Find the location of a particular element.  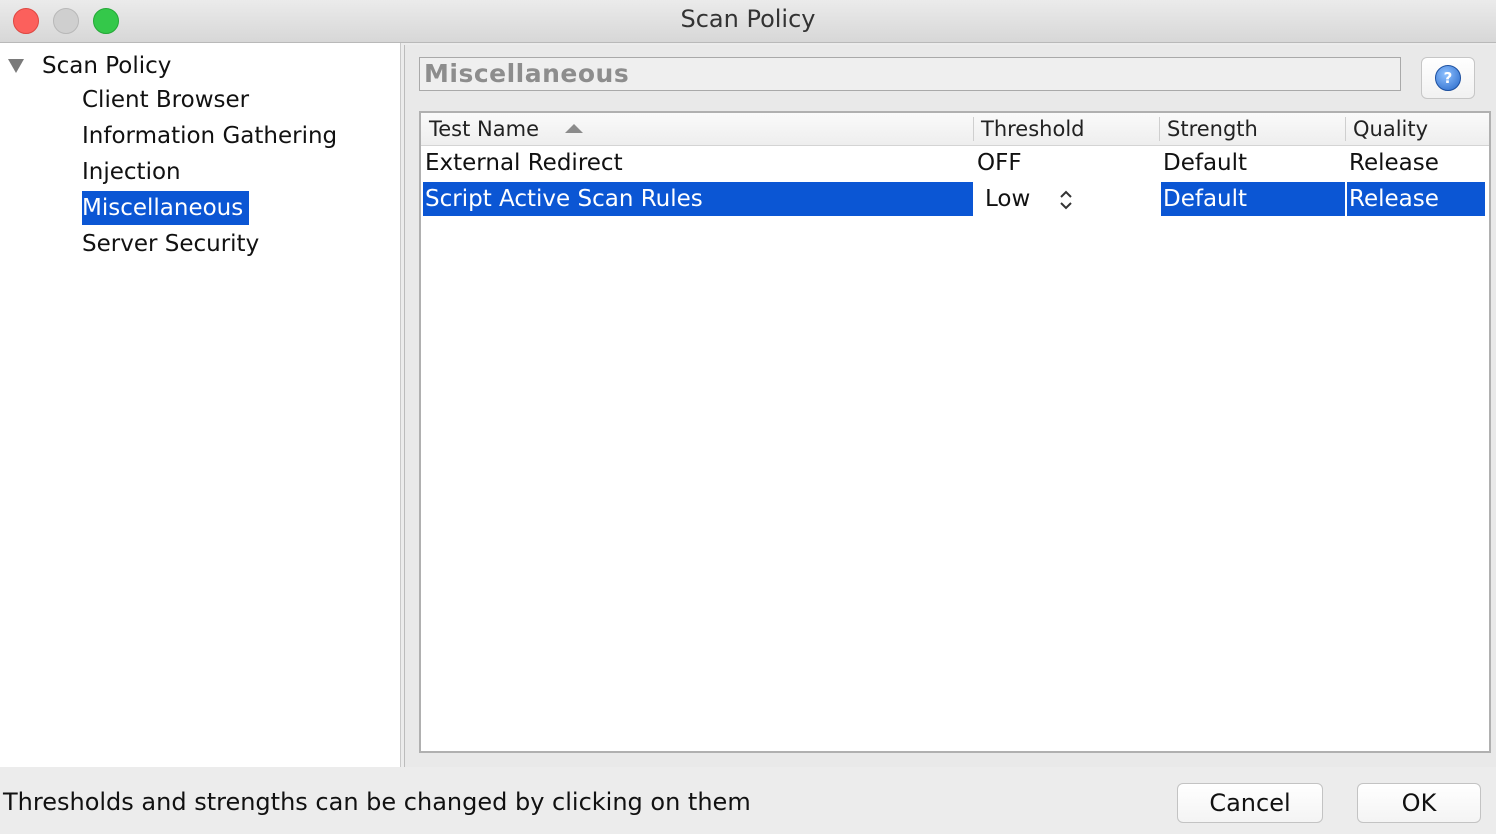

tree-item-injection: Injection is located at coordinates (132, 172).